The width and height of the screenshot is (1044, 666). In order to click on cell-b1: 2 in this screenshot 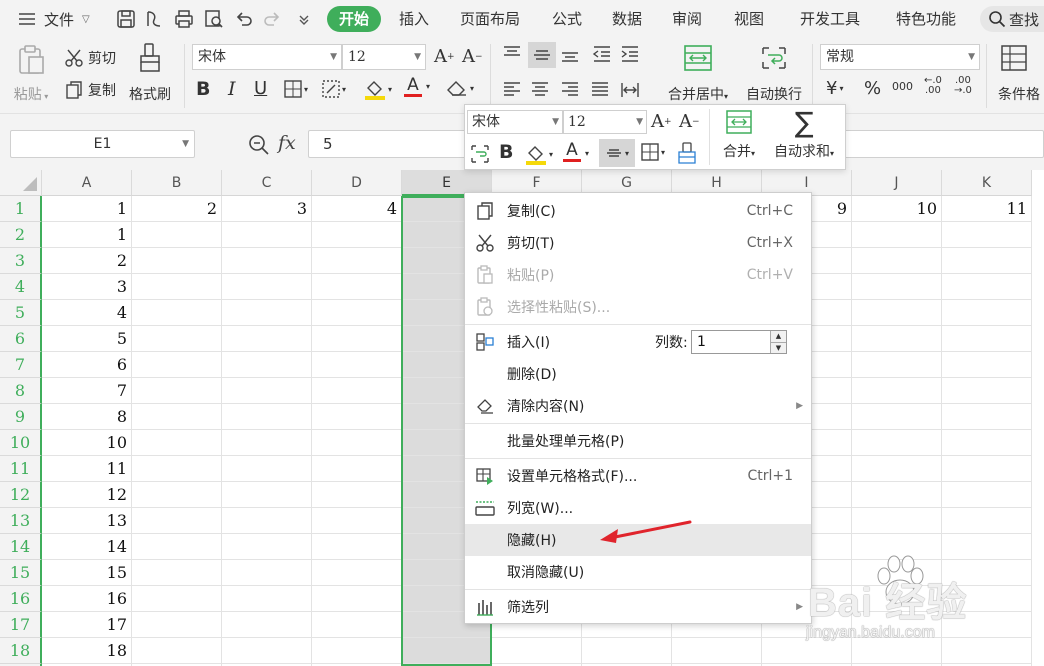, I will do `click(177, 209)`.